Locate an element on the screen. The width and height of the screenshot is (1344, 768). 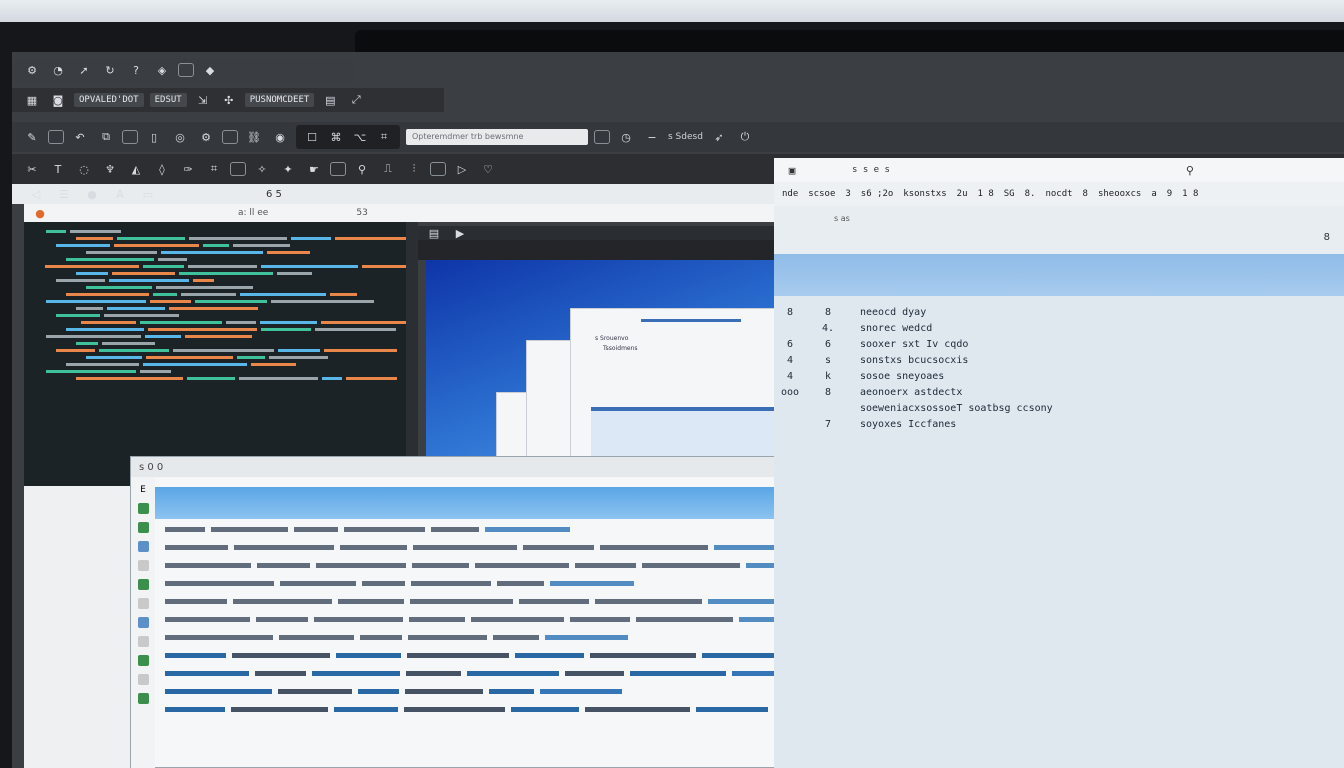
cut-icon: ✂ is located at coordinates (32, 169).